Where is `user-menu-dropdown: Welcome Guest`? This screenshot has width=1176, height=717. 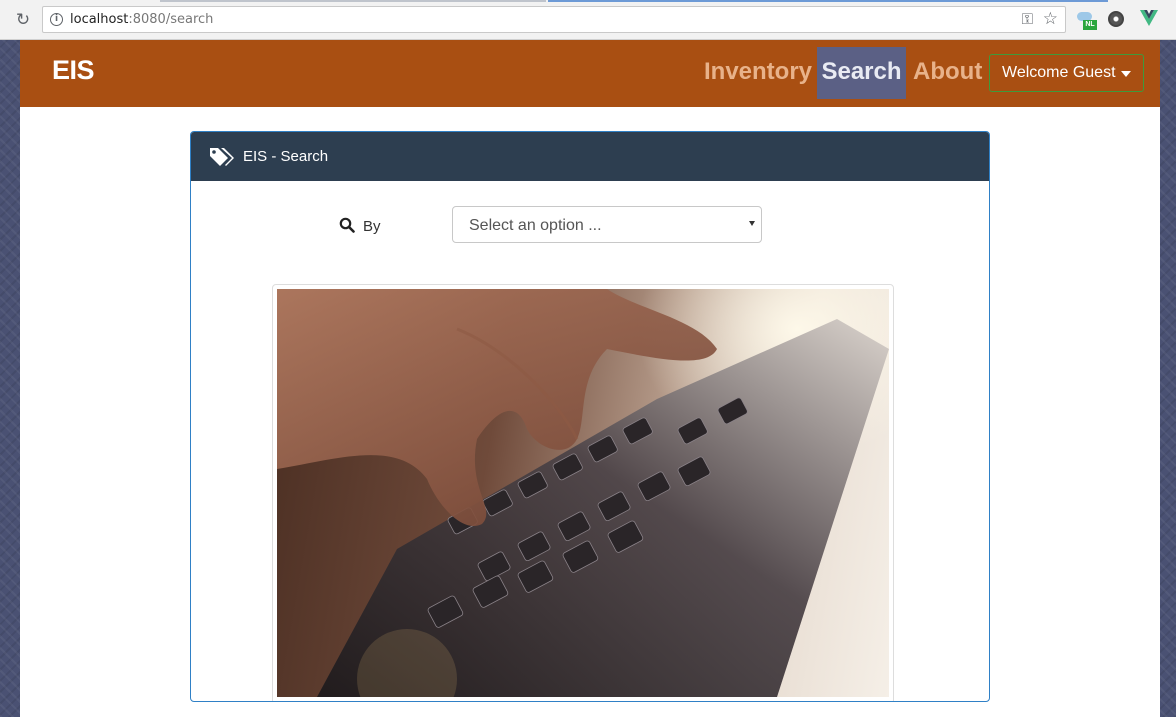
user-menu-dropdown: Welcome Guest is located at coordinates (1066, 73).